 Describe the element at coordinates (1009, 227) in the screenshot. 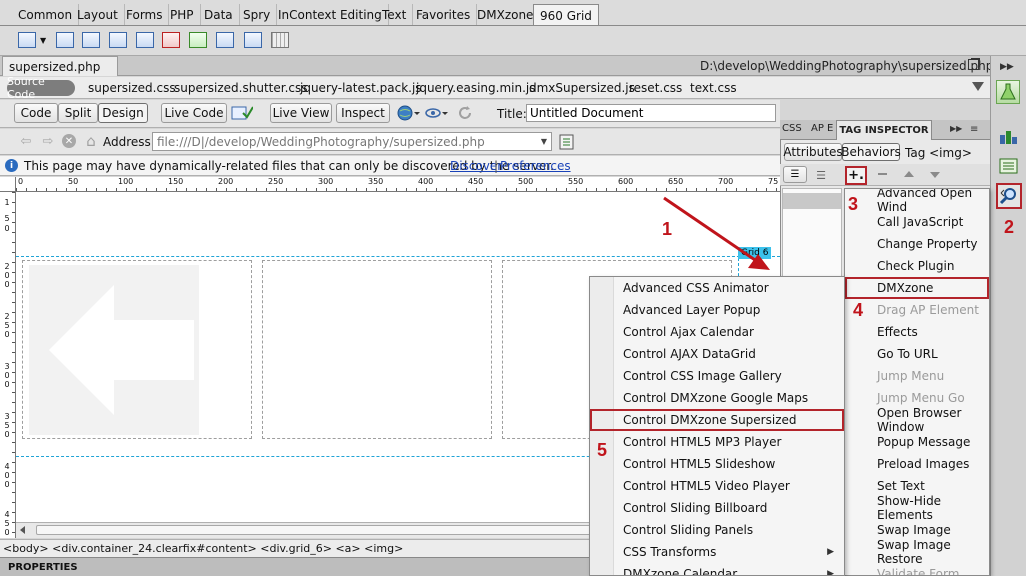

I see `annotation-2: 2` at that location.